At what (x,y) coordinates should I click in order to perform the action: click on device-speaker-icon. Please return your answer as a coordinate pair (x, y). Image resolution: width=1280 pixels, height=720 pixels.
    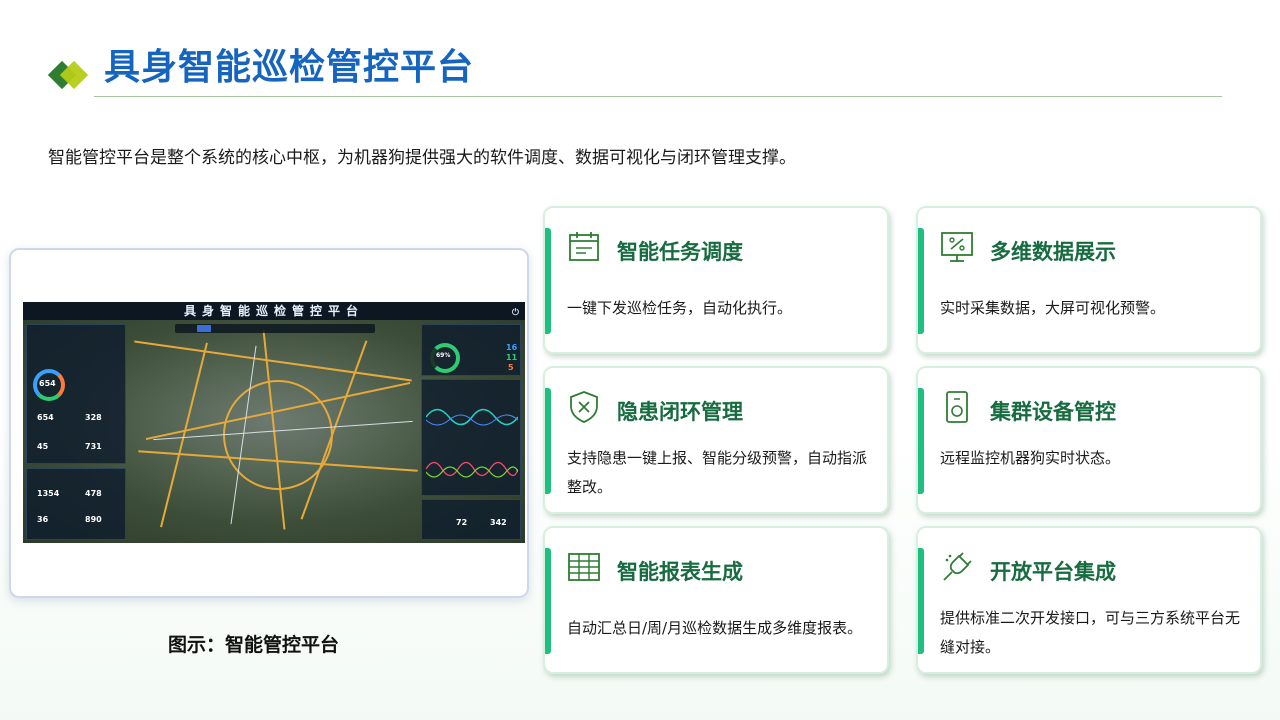
    Looking at the image, I should click on (957, 407).